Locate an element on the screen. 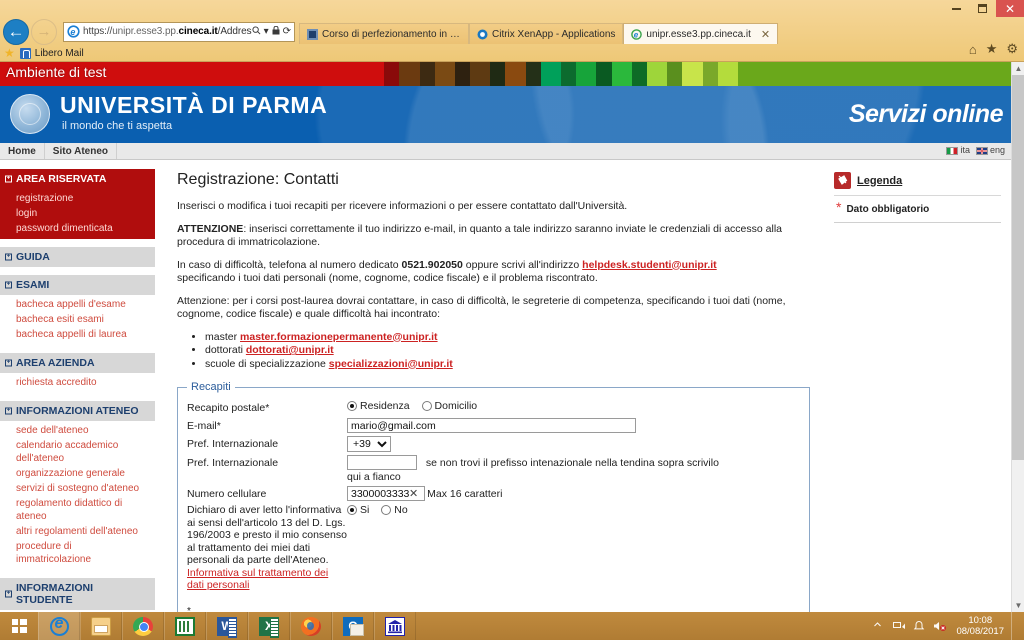 Image resolution: width=1024 pixels, height=640 pixels. page-scrollbar: ▲ ▼ is located at coordinates (1017, 337).